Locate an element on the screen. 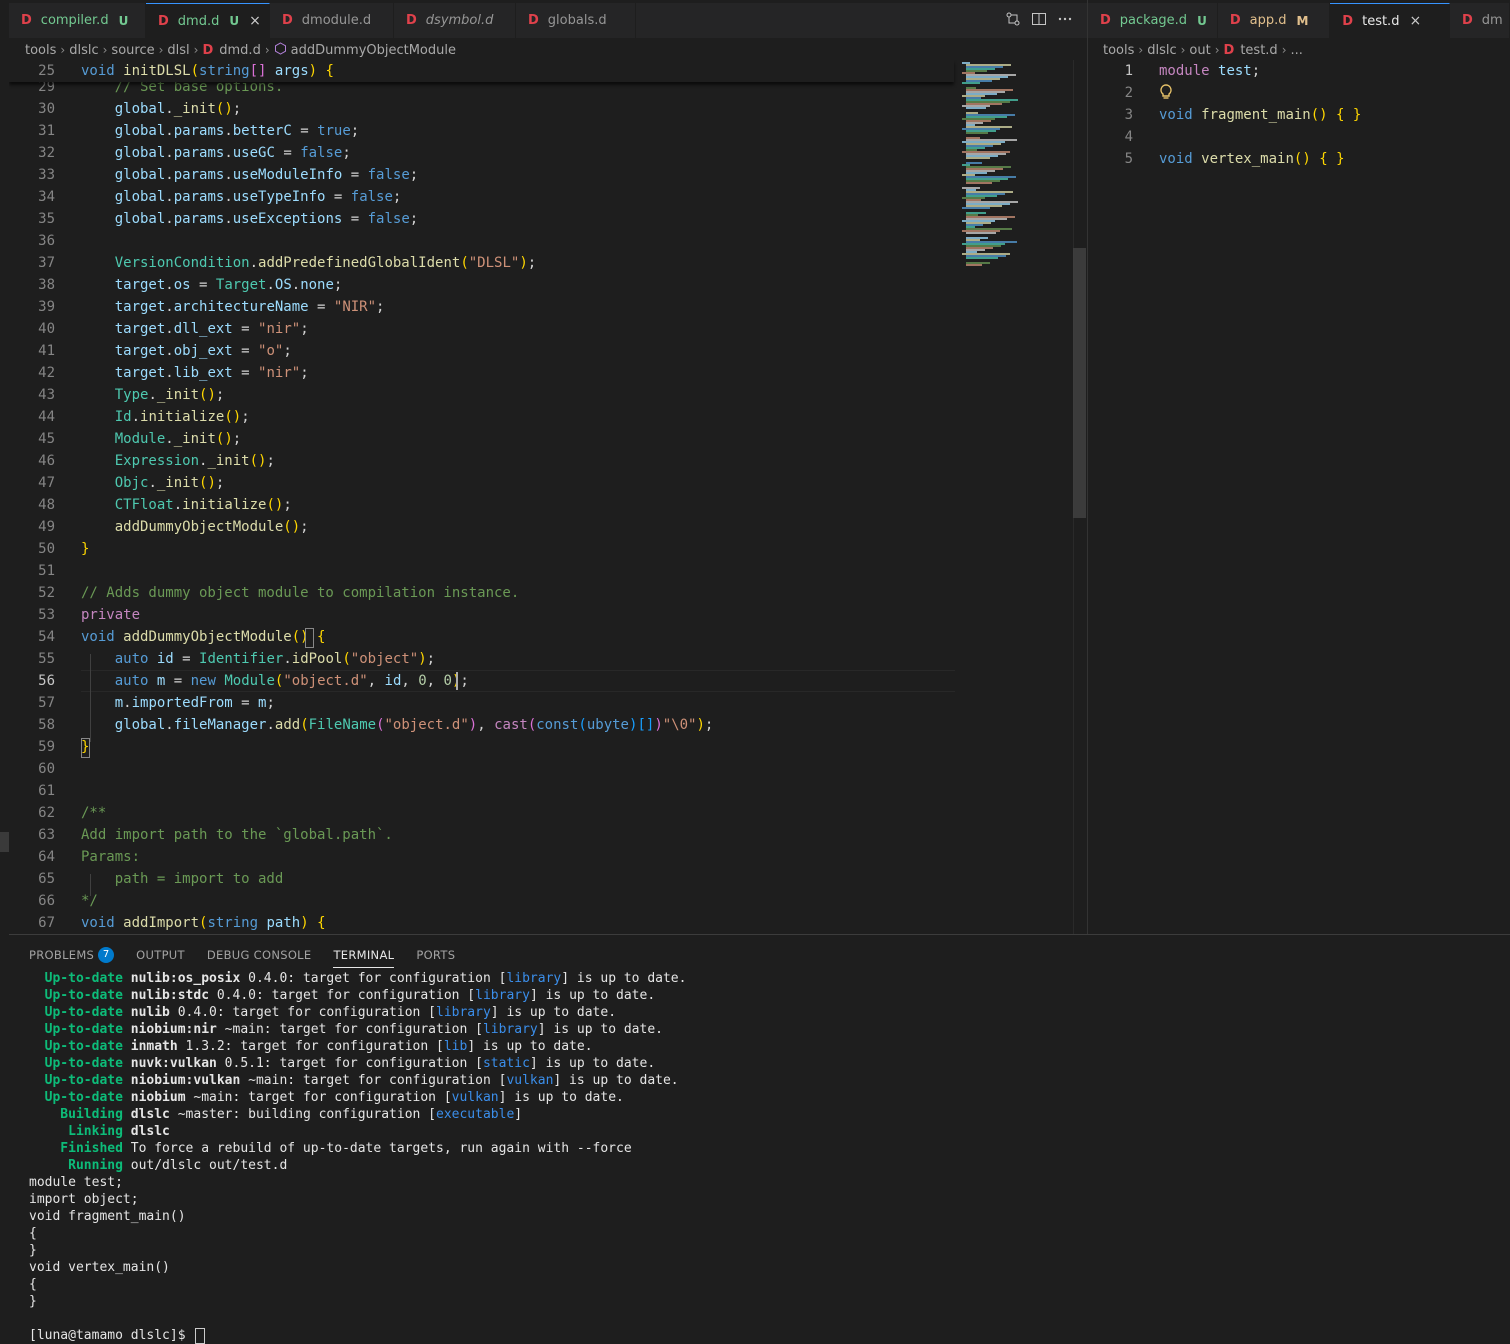 The height and width of the screenshot is (1344, 1510). editor-tab-package-d: Dpackage.d U is located at coordinates (1153, 20).